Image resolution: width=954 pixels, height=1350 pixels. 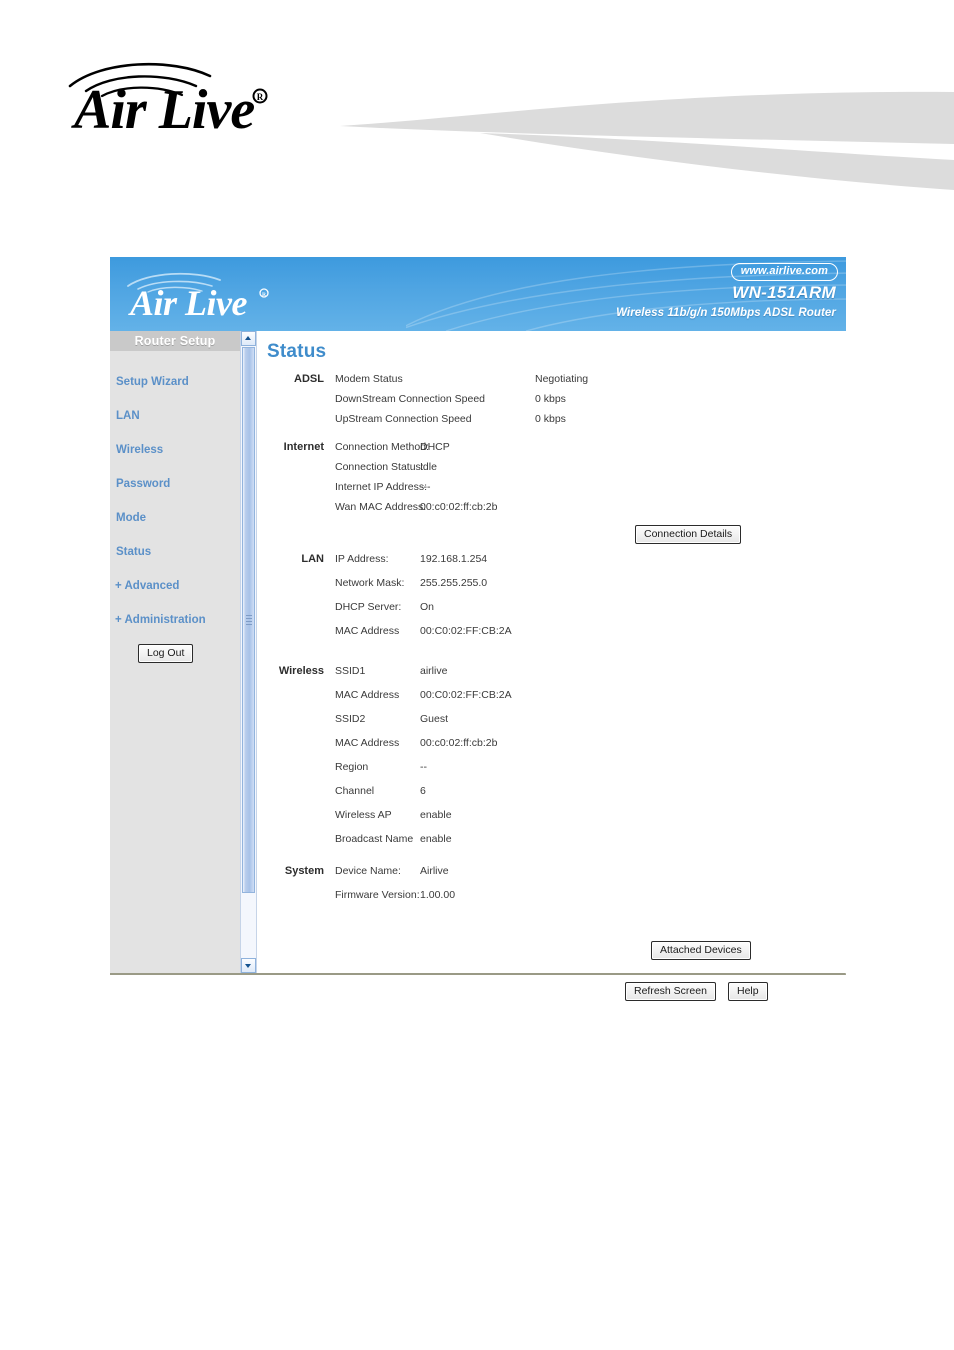 I want to click on logout-wrapper: Log Out, so click(x=175, y=653).